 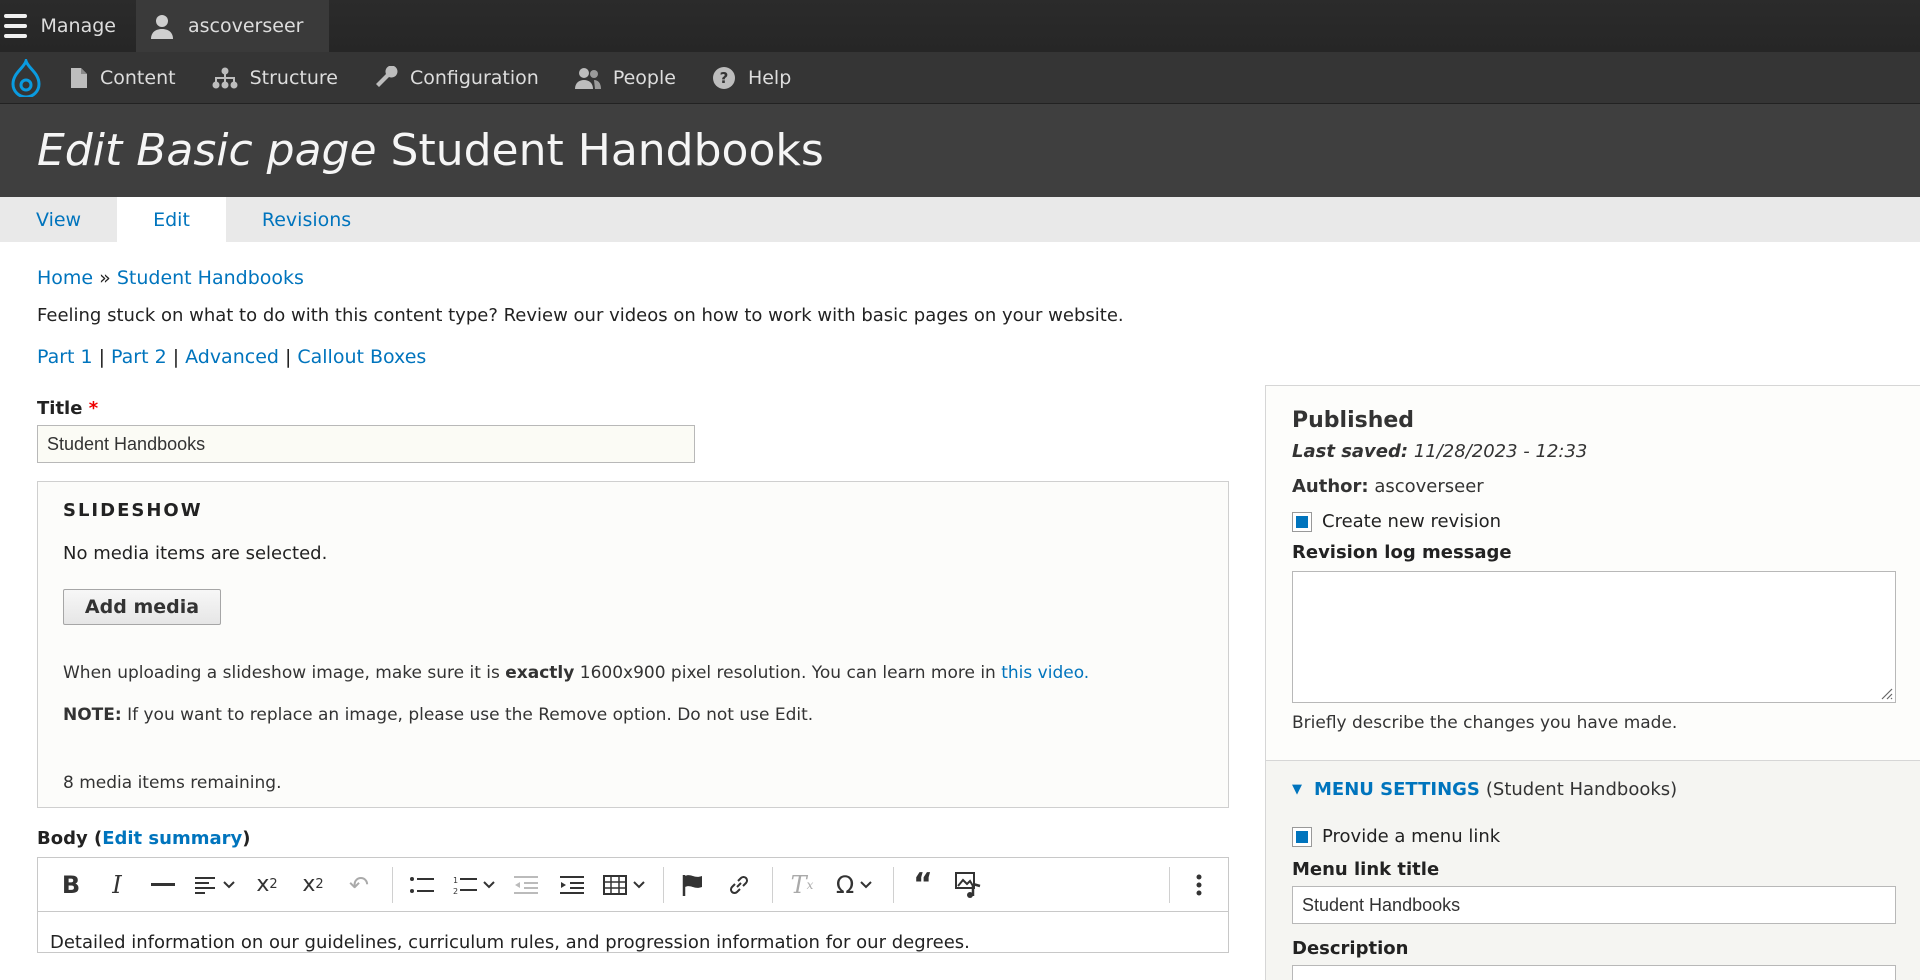 I want to click on tray-item-configuration: Configuration, so click(x=456, y=78).